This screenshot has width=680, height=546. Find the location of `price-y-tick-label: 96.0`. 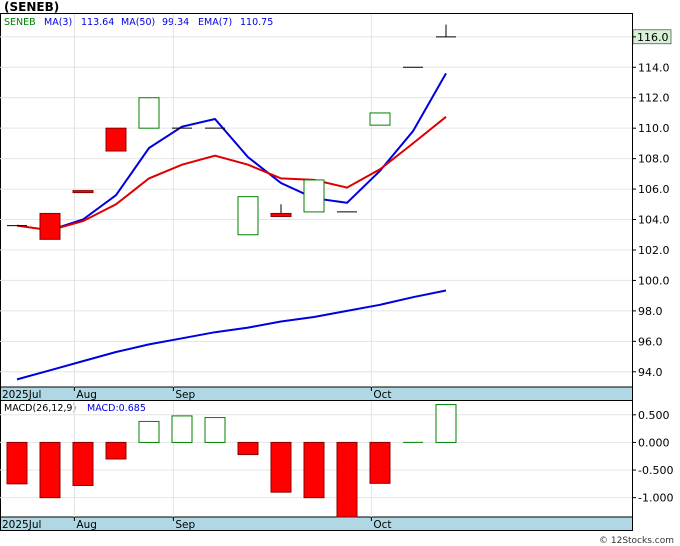

price-y-tick-label: 96.0 is located at coordinates (650, 341).